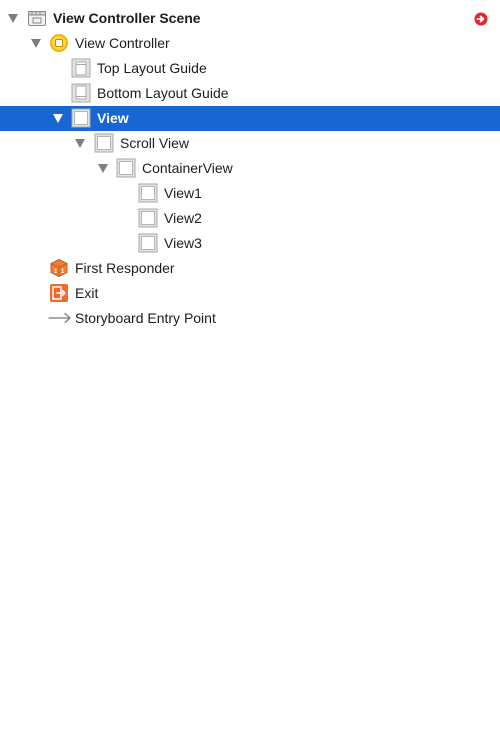 The image size is (500, 735). Describe the element at coordinates (113, 118) in the screenshot. I see `outline-label: View` at that location.